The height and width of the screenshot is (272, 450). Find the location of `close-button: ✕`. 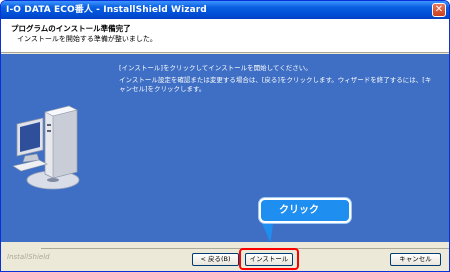

close-button: ✕ is located at coordinates (439, 10).